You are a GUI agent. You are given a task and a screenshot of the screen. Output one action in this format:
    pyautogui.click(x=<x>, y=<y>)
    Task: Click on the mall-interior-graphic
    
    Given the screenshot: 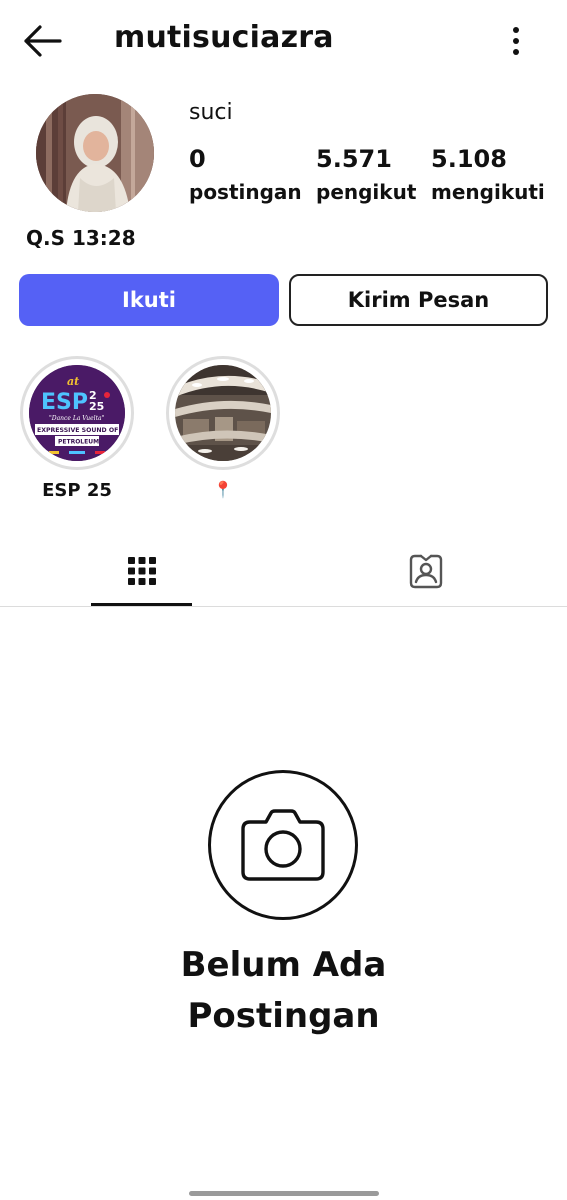 What is the action you would take?
    pyautogui.click(x=223, y=413)
    